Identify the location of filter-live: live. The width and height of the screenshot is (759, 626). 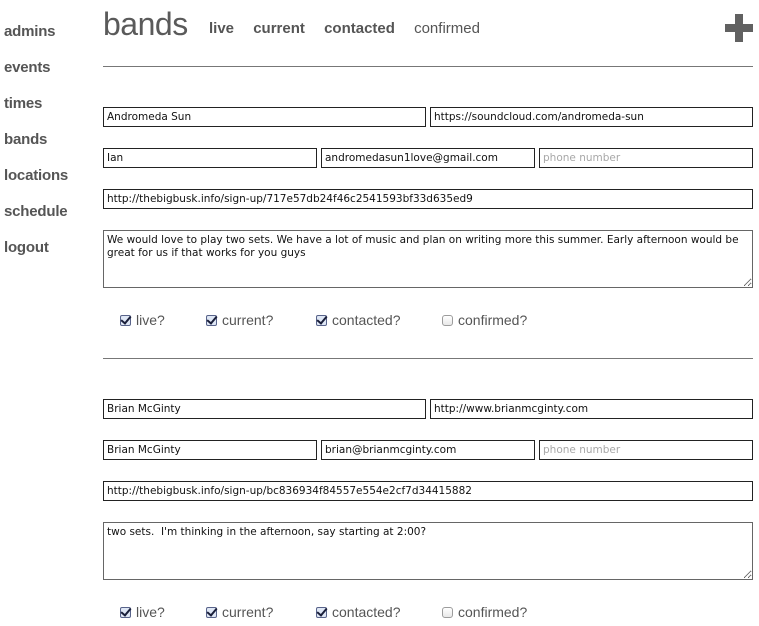
(221, 28).